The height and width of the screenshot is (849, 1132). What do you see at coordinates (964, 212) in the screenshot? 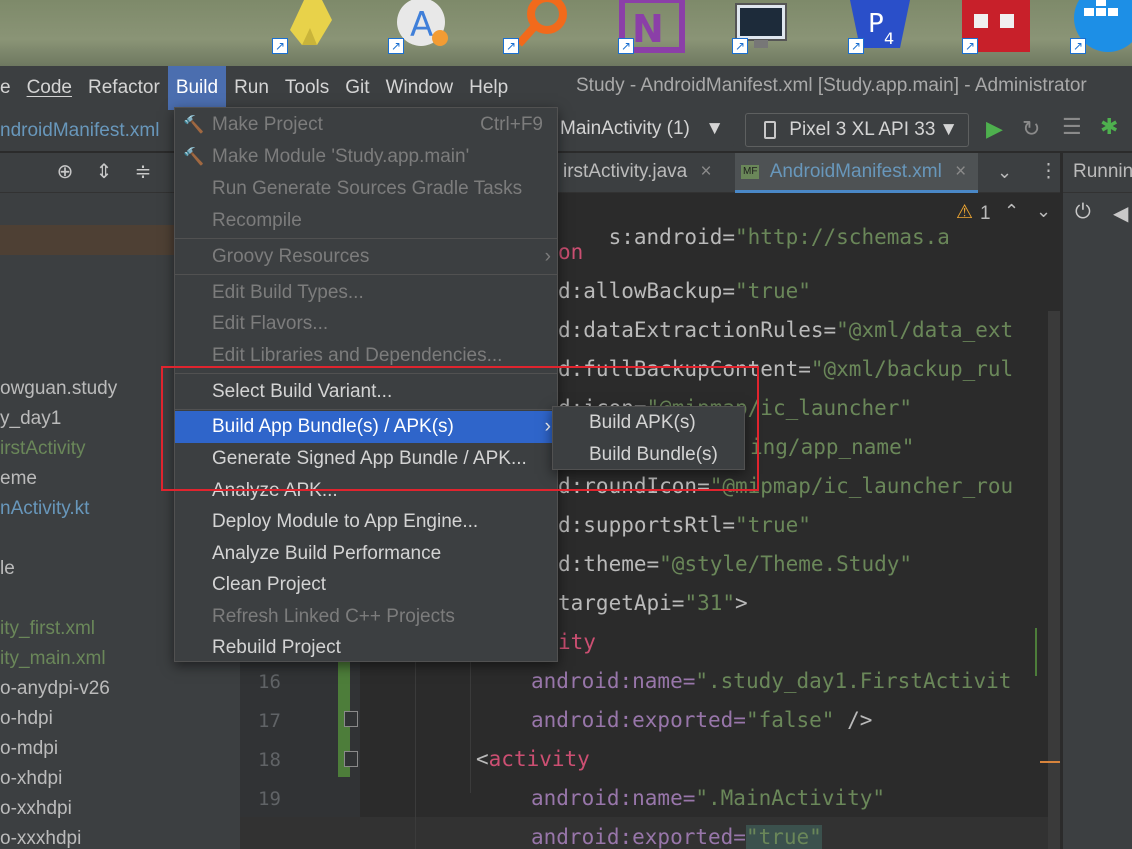
I see `warning-icon: ⚠` at bounding box center [964, 212].